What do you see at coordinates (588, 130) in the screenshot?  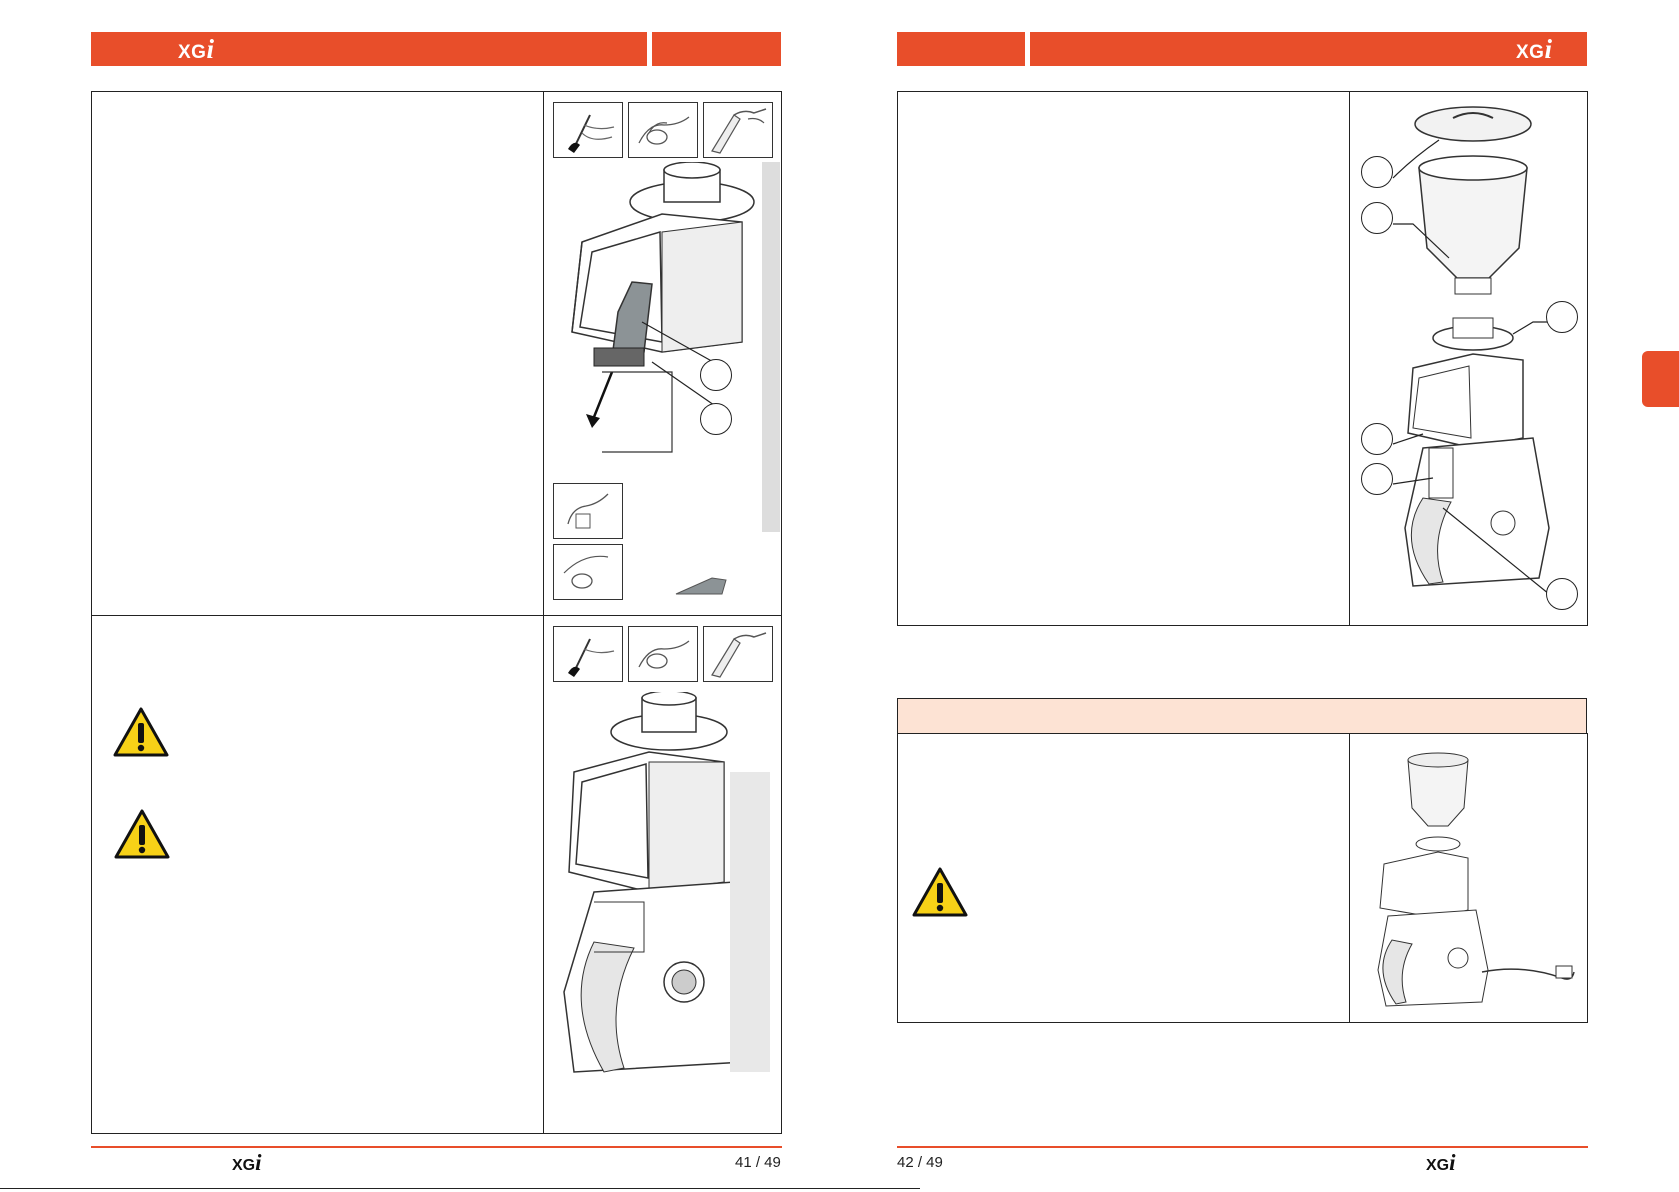 I see `brush-icon` at bounding box center [588, 130].